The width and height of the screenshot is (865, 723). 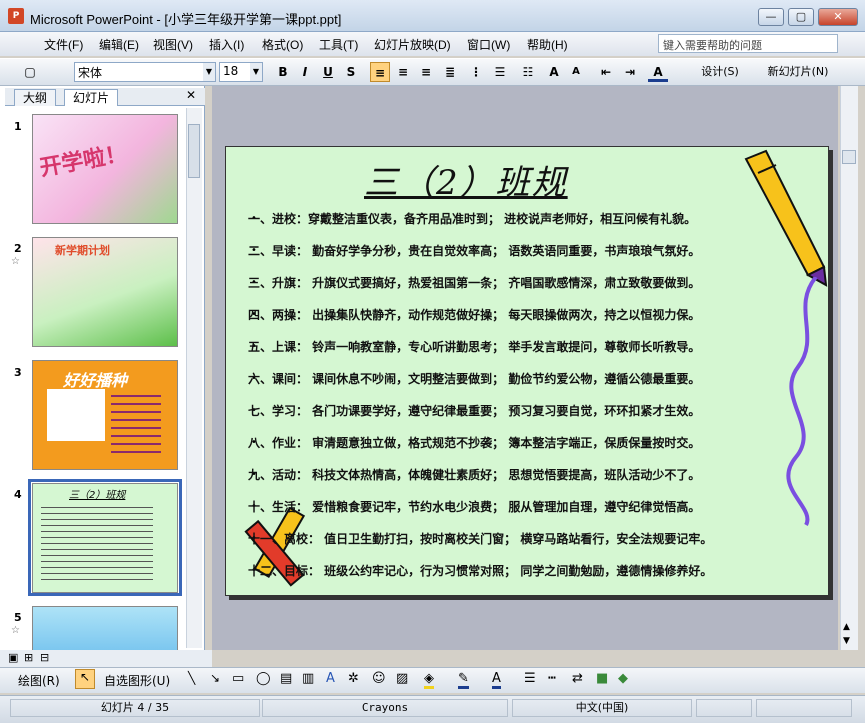 What do you see at coordinates (226, 44) in the screenshot?
I see `menu-insert: 插入(I)` at bounding box center [226, 44].